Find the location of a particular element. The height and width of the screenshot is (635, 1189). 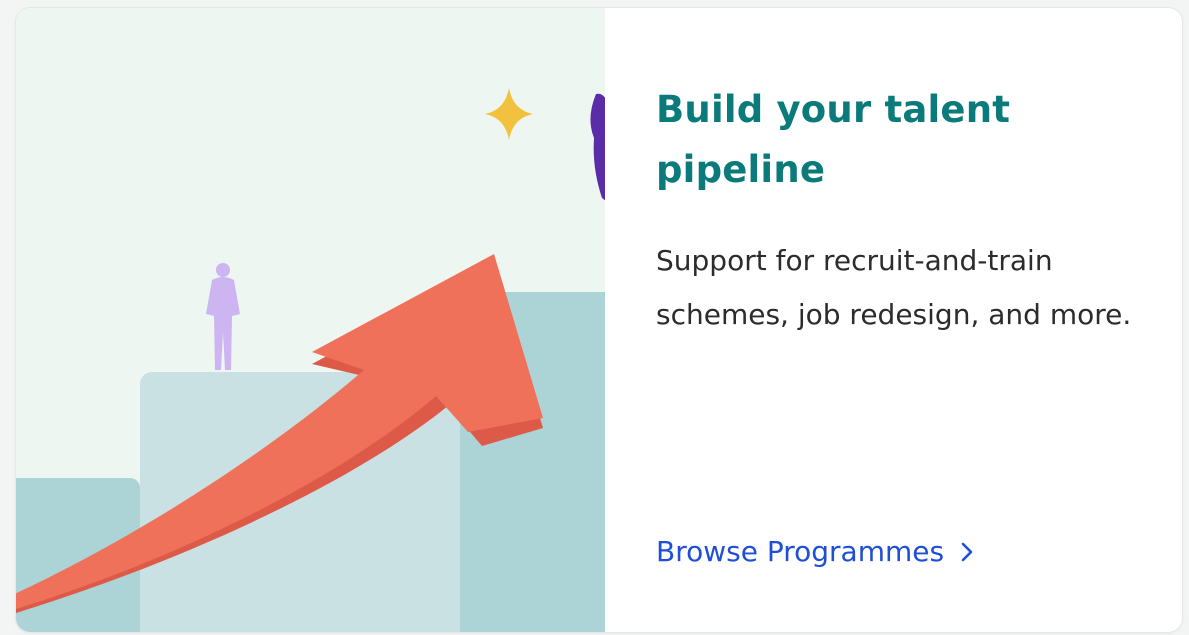

chevron-right-icon is located at coordinates (967, 552).